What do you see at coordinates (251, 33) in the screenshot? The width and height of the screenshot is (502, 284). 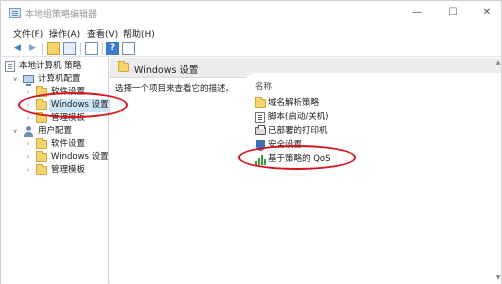 I see `menu-bar: 文件(F) 操作(A) 查看(V) 帮助(H)` at bounding box center [251, 33].